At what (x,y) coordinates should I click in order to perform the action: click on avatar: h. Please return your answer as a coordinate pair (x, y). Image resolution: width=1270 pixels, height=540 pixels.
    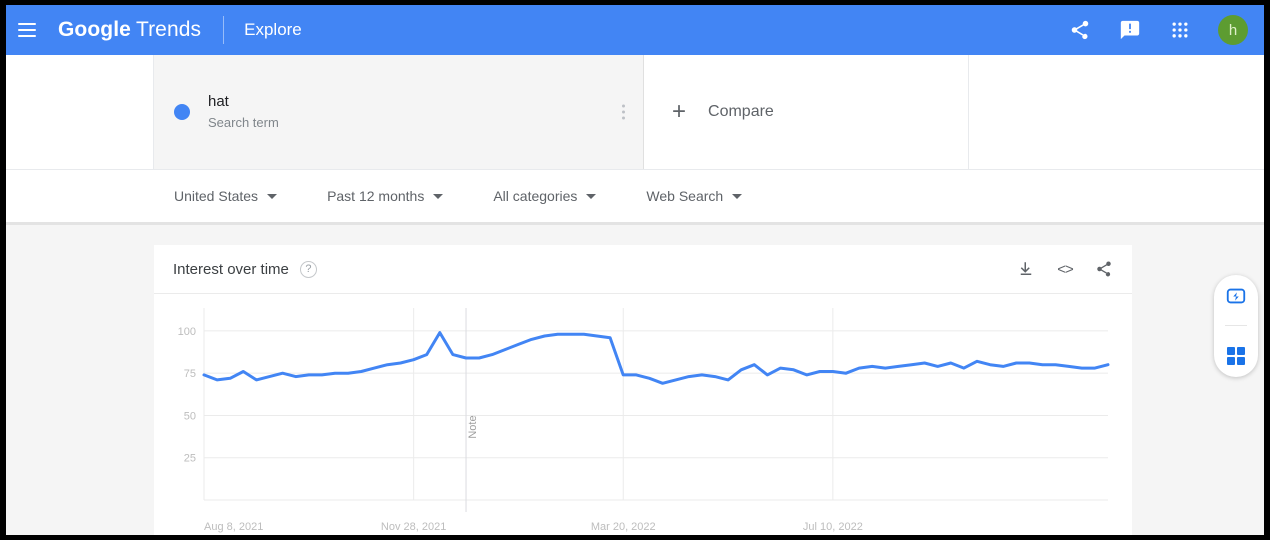
    Looking at the image, I should click on (1233, 30).